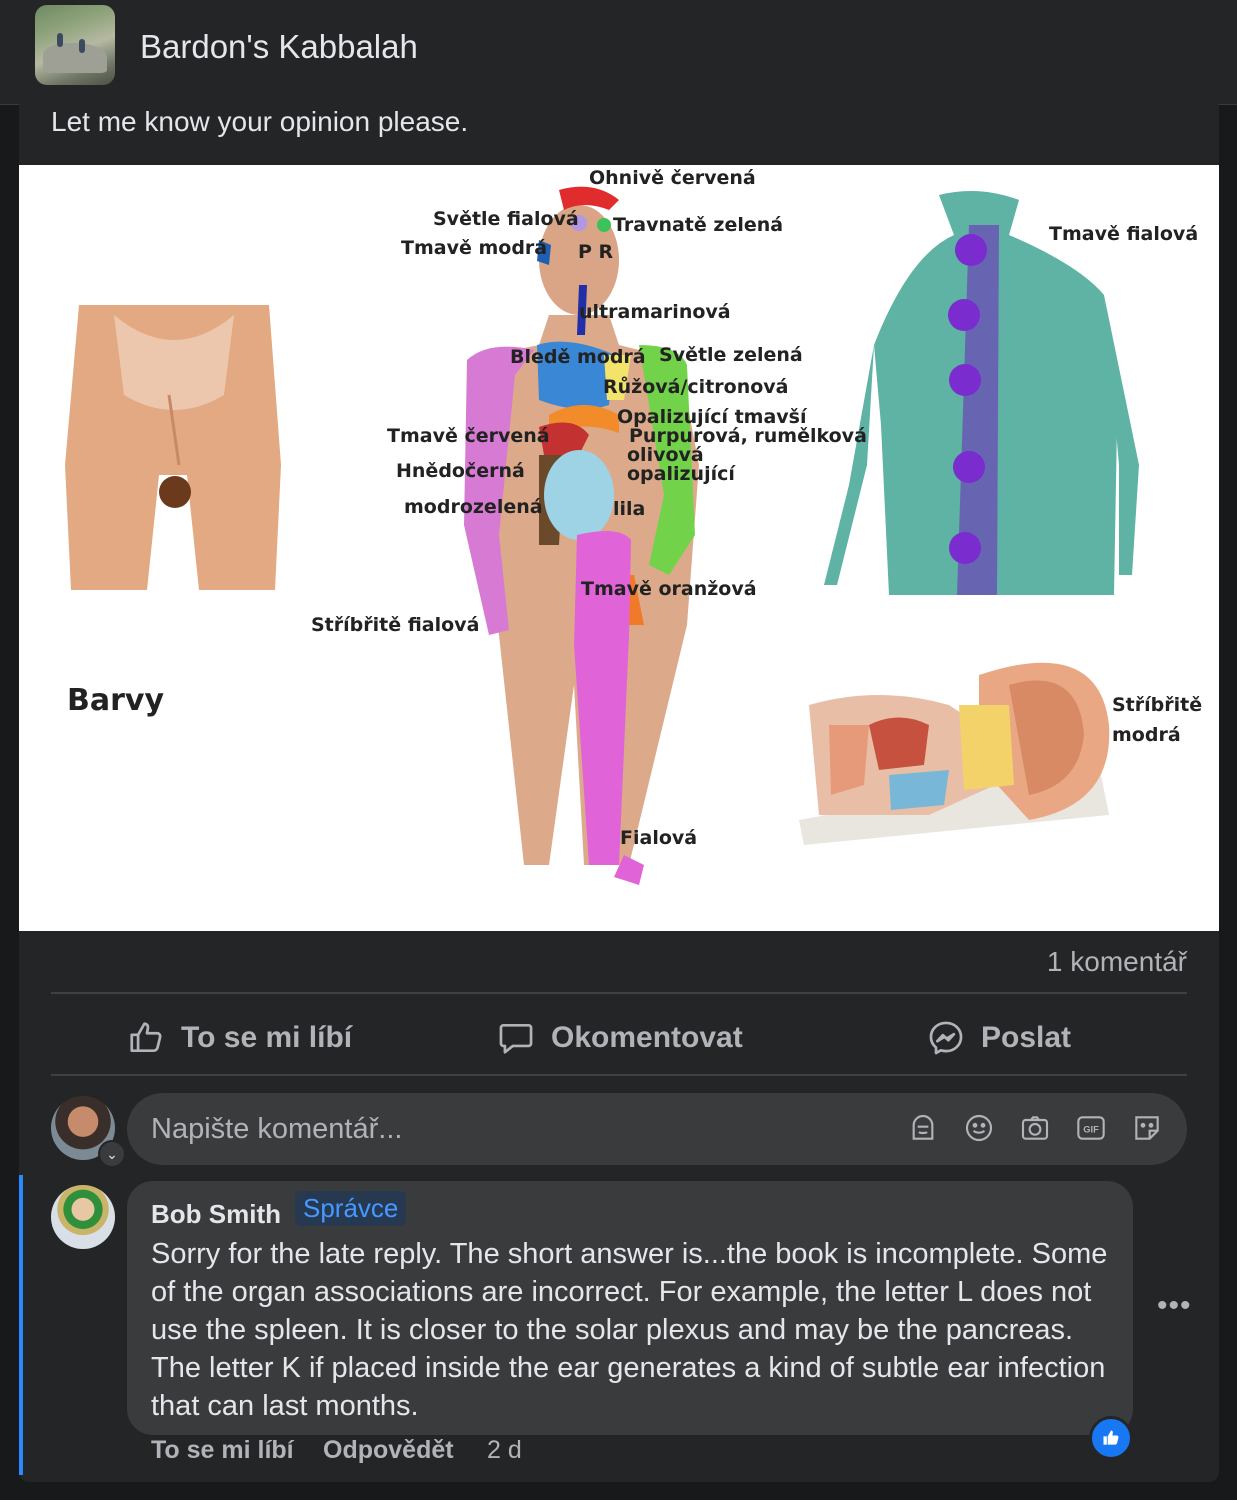 The width and height of the screenshot is (1237, 1500). I want to click on image-title: Barvy, so click(116, 700).